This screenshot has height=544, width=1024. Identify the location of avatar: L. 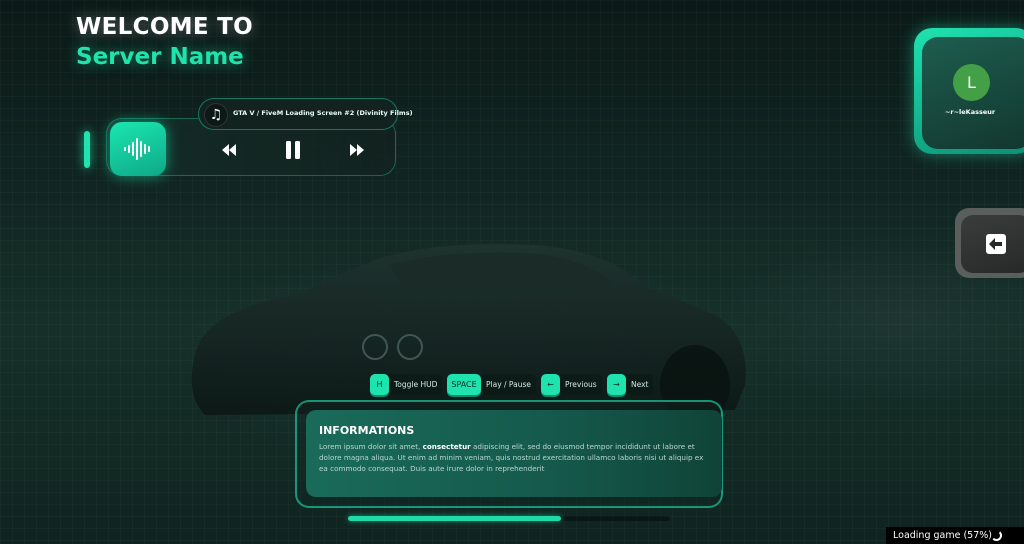
(971, 82).